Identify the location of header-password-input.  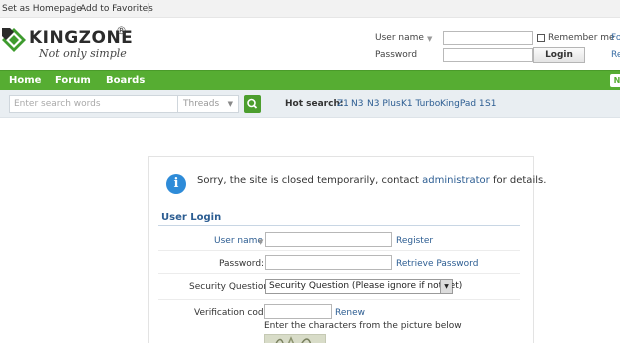
(488, 55).